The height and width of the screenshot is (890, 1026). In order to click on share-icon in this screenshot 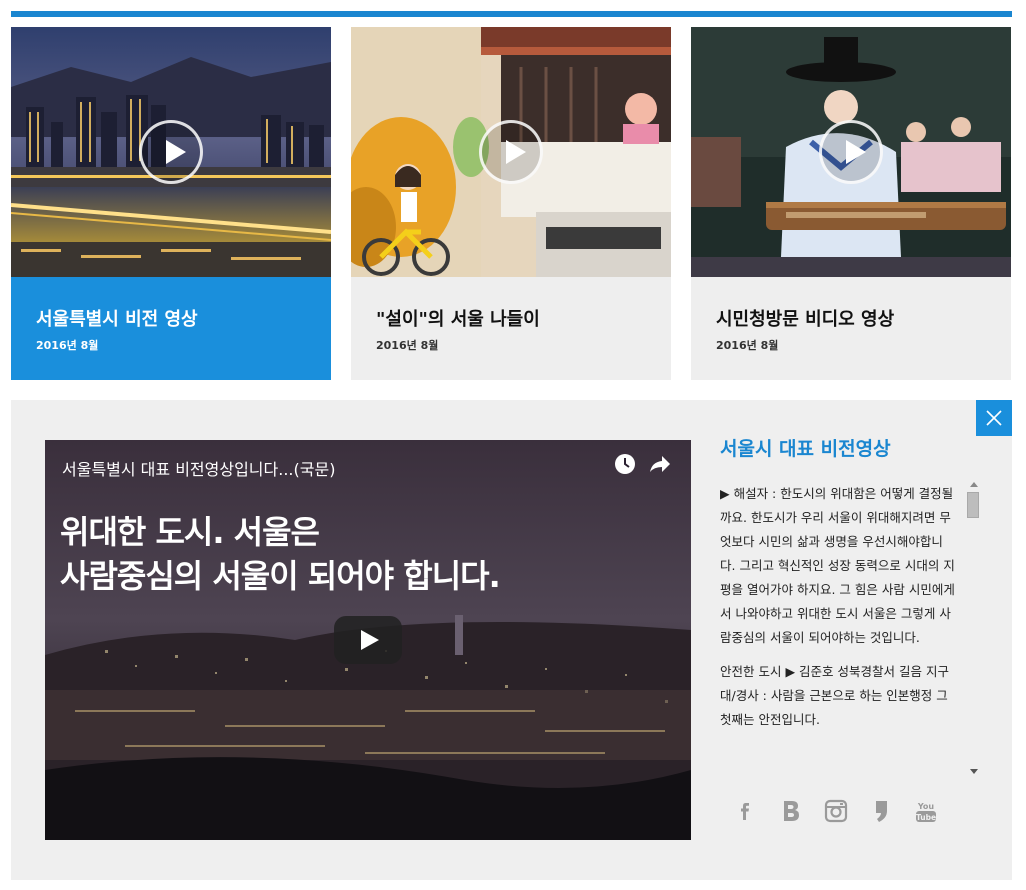, I will do `click(660, 464)`.